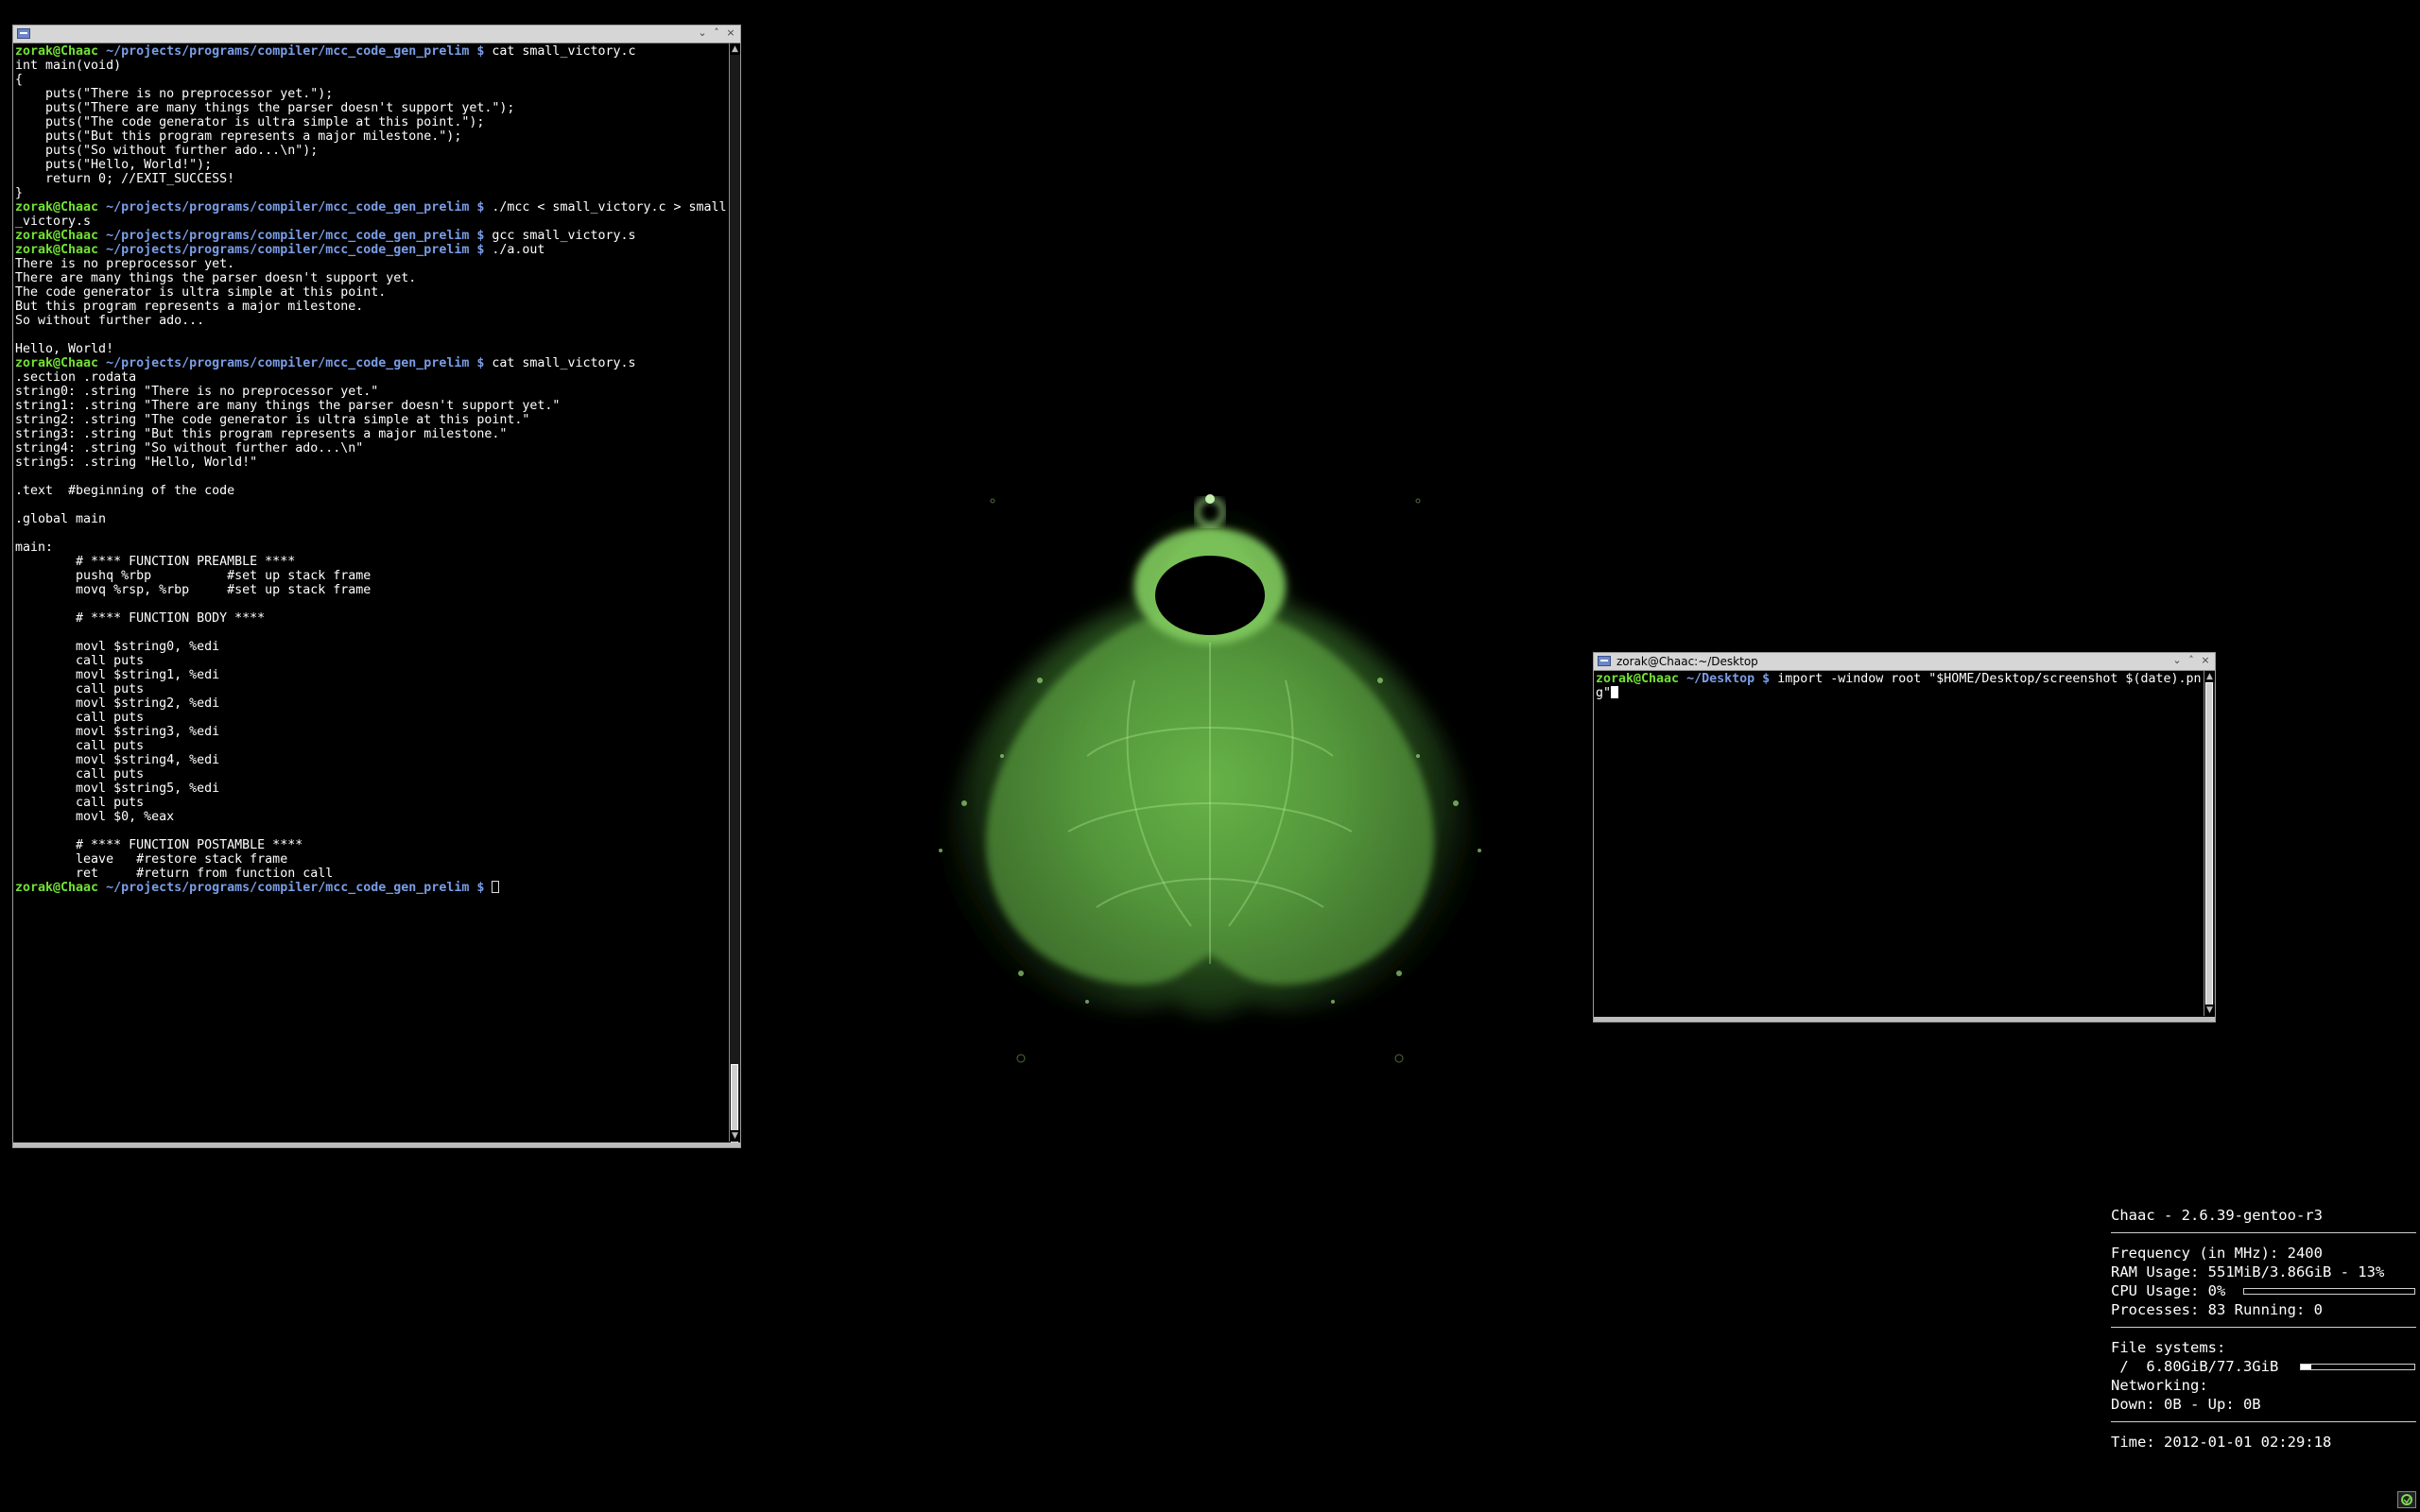  What do you see at coordinates (193, 590) in the screenshot?
I see `output-text: movq %rsp, %rbp #set up stack frame` at bounding box center [193, 590].